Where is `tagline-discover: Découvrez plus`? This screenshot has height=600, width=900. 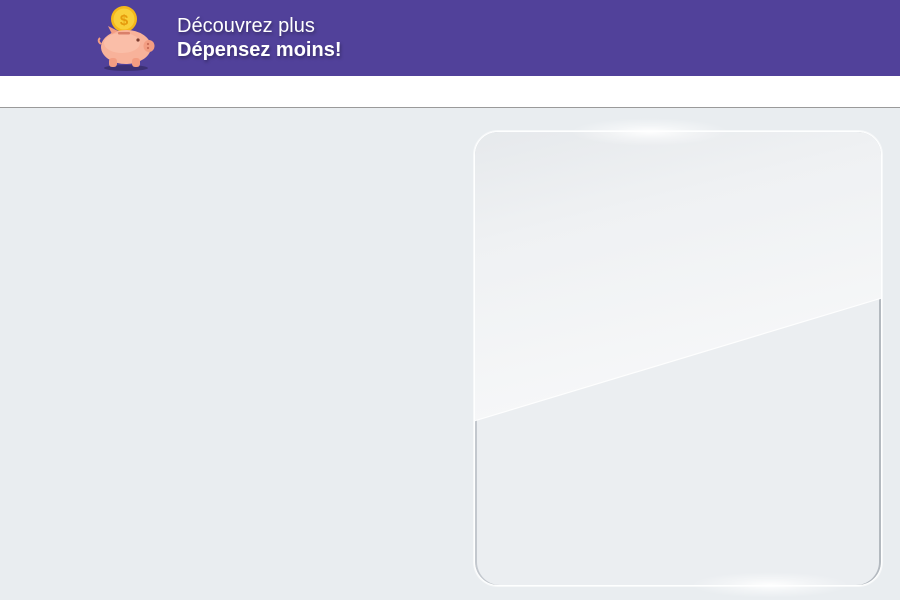
tagline-discover: Découvrez plus is located at coordinates (246, 26).